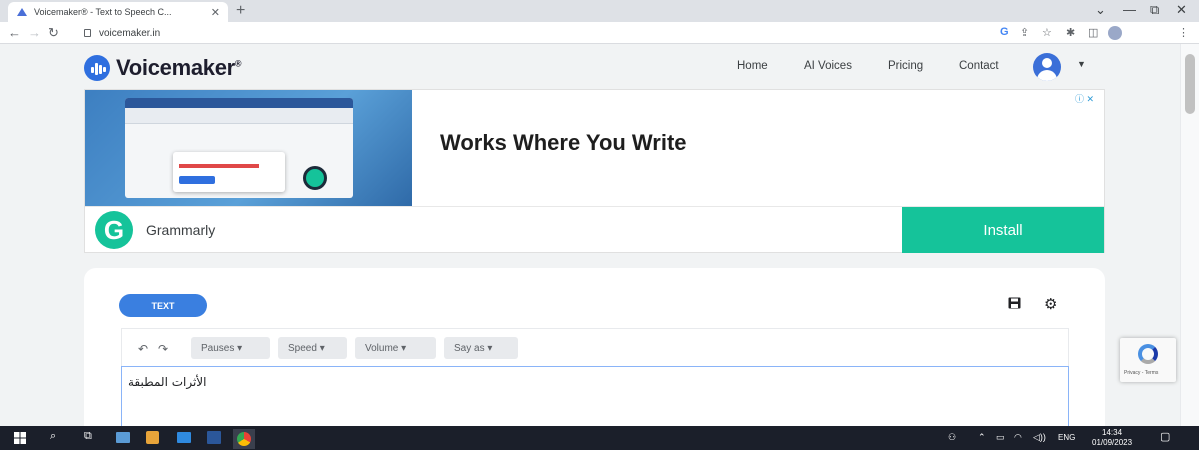  I want to click on recaptcha-logo-icon, so click(1148, 354).